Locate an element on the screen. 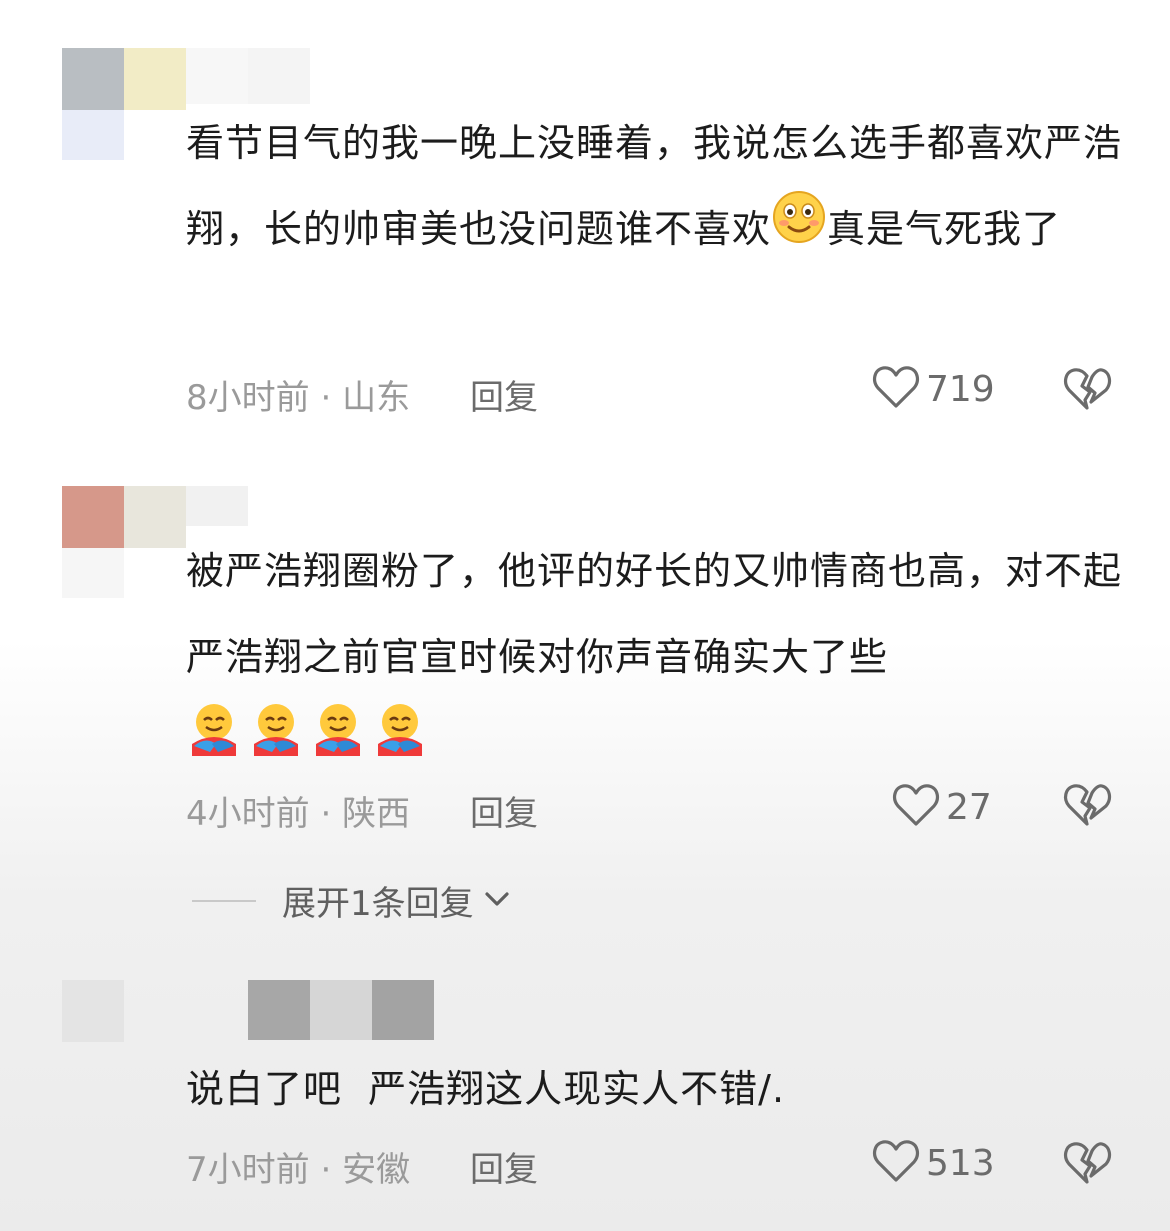 The image size is (1170, 1231). like-button: 27 is located at coordinates (942, 807).